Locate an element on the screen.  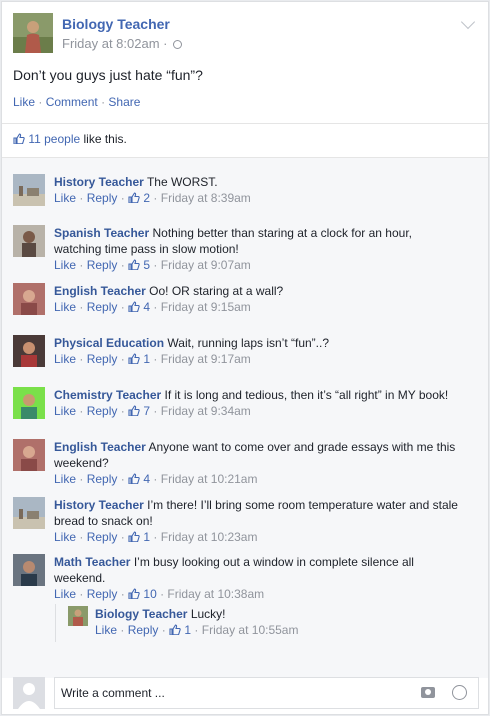
comment-input is located at coordinates (266, 693).